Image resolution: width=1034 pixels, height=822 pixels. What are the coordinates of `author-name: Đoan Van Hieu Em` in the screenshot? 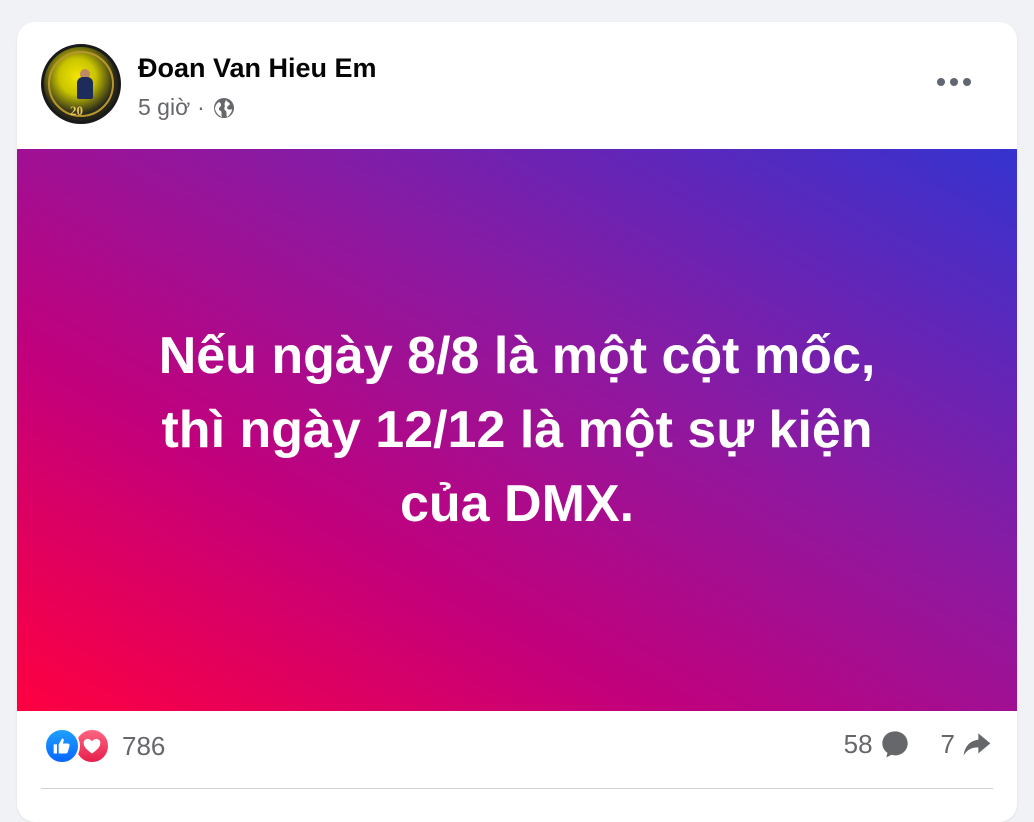 It's located at (257, 68).